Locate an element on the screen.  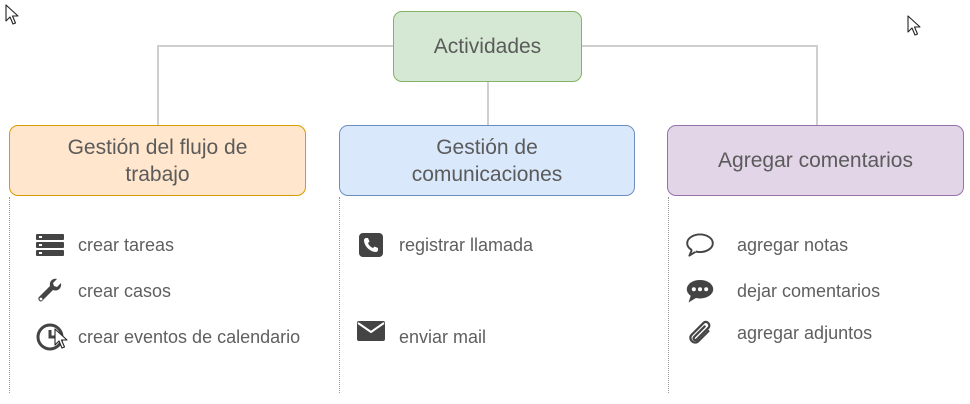
connector-root-left is located at coordinates (276, 46).